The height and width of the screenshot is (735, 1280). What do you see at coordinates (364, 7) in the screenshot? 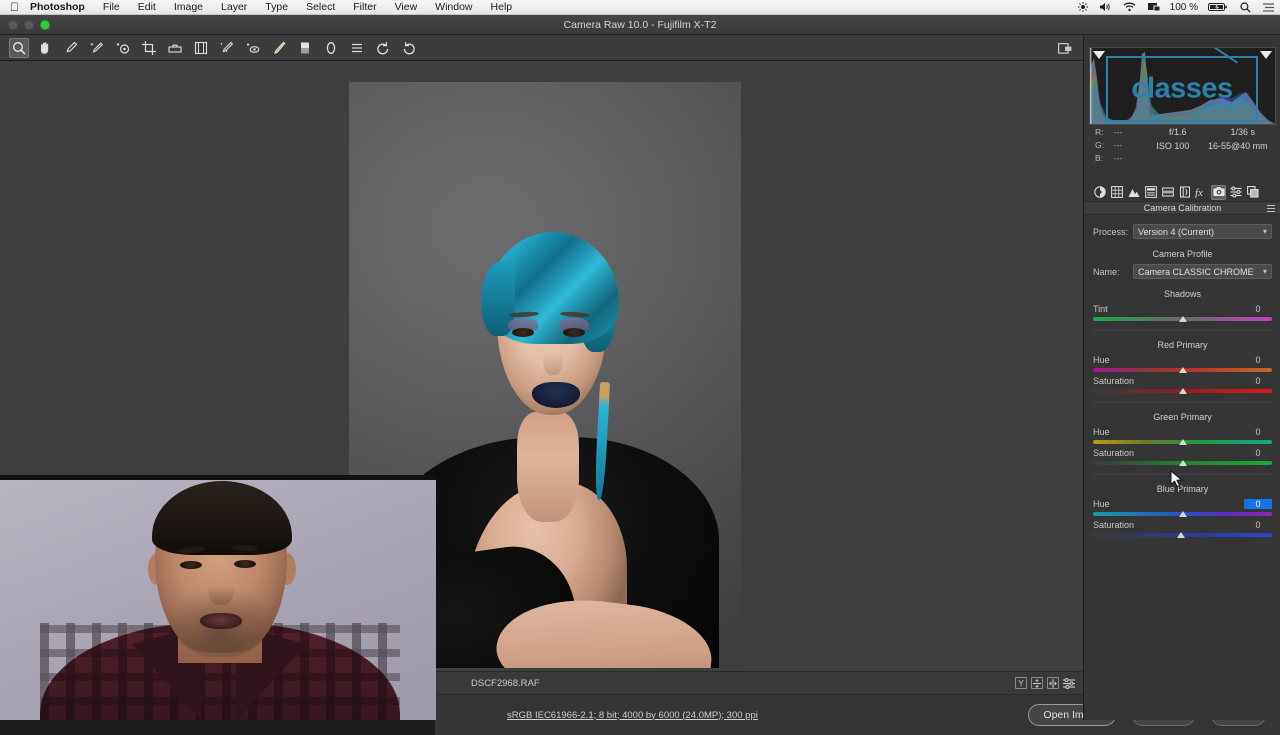
I see `menu-item-filter: Filter` at bounding box center [364, 7].